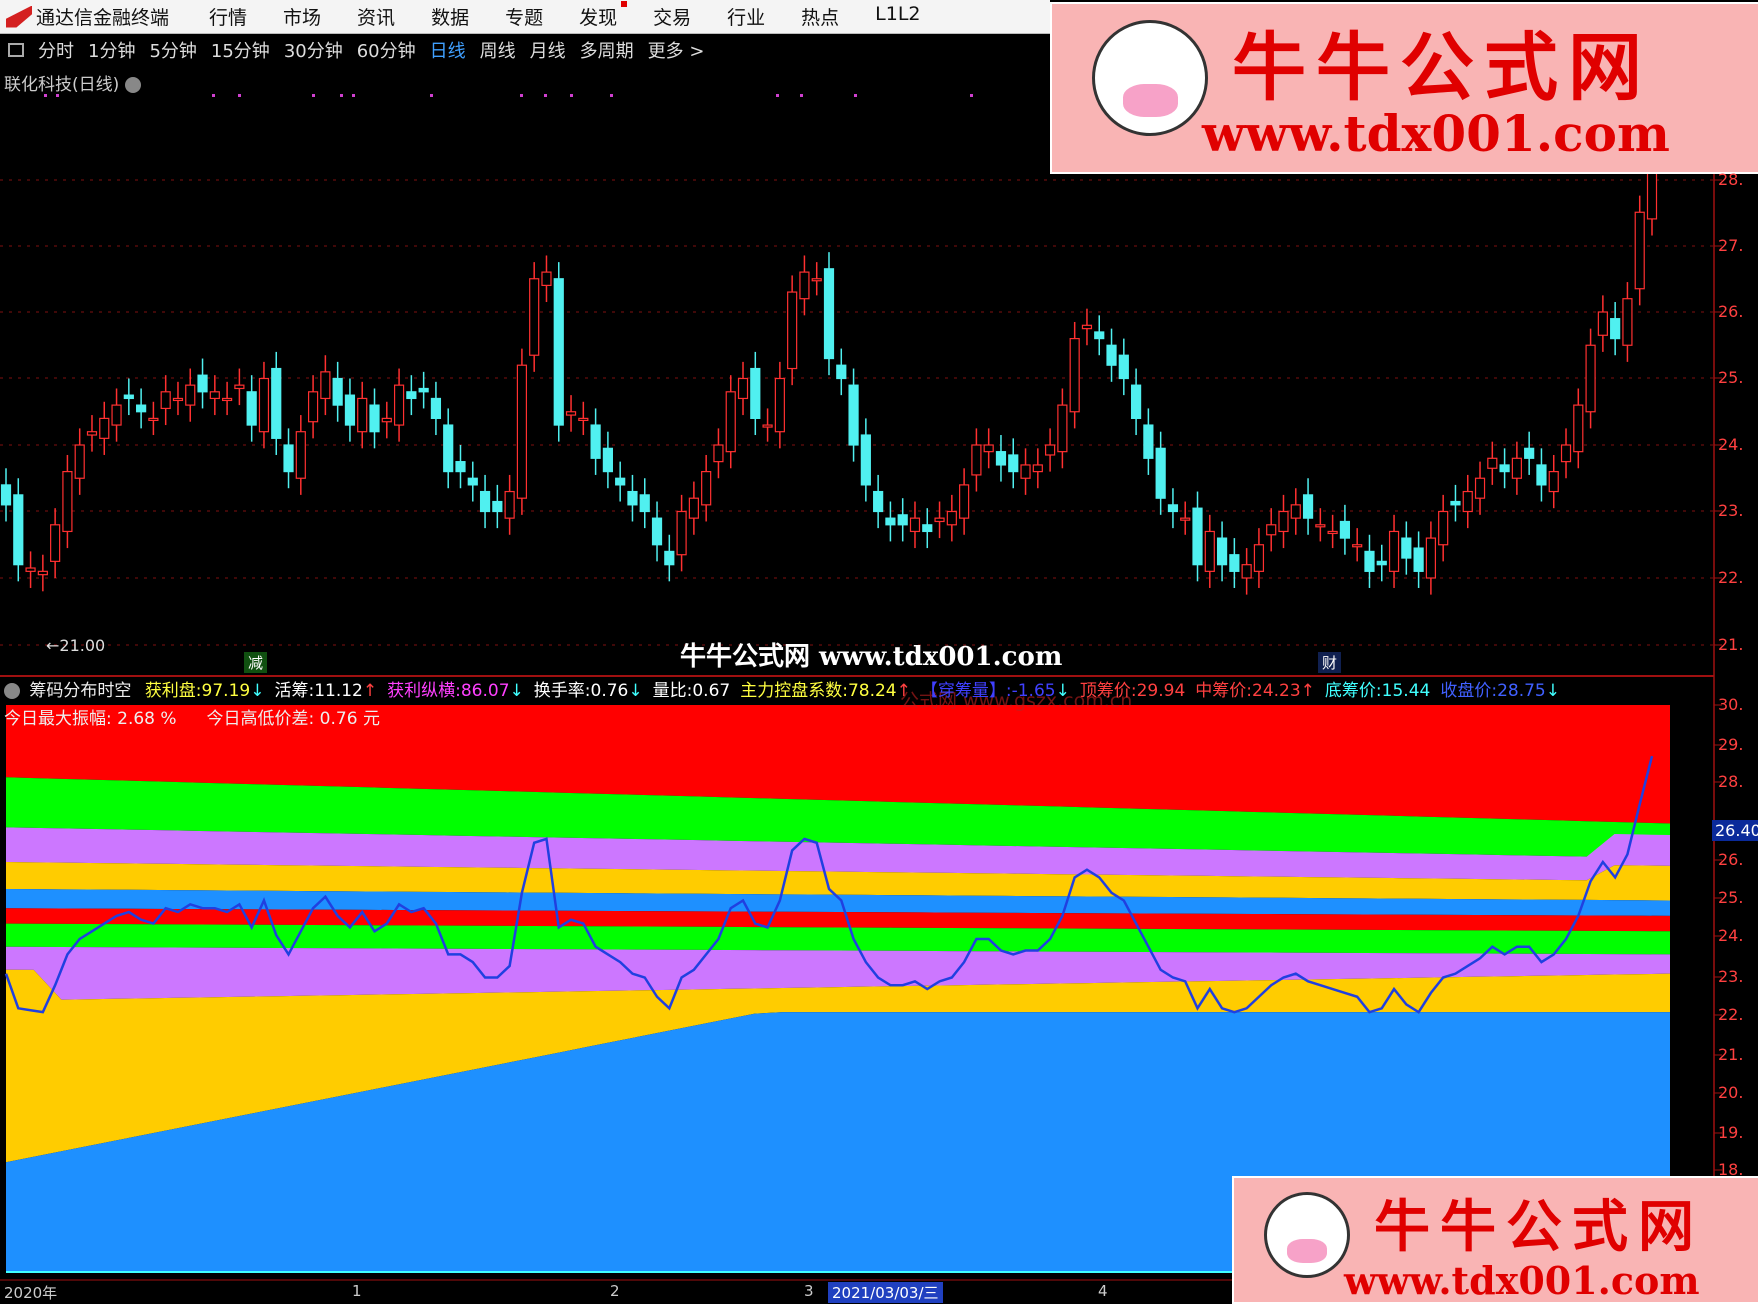 The height and width of the screenshot is (1304, 1758). What do you see at coordinates (293, 719) in the screenshot?
I see `row2-item-1: 今日高低价差: 0.76 元` at bounding box center [293, 719].